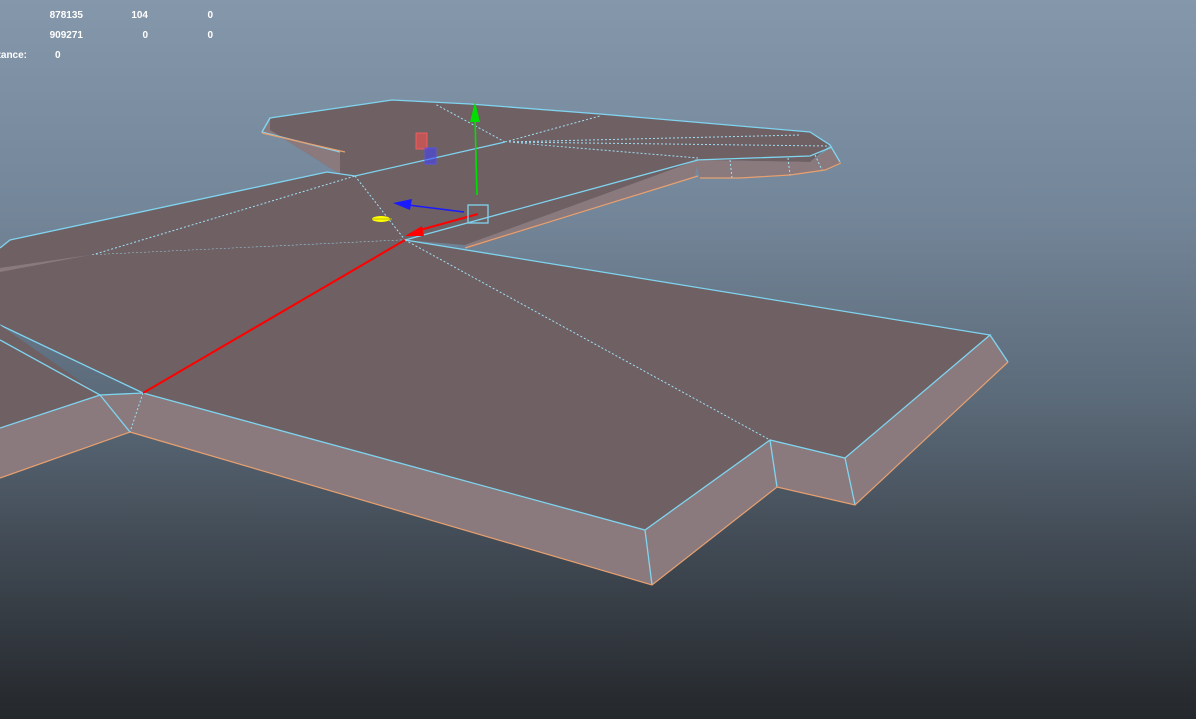 This screenshot has height=719, width=1196. Describe the element at coordinates (66, 35) in the screenshot. I see `hud-value: 909271` at that location.